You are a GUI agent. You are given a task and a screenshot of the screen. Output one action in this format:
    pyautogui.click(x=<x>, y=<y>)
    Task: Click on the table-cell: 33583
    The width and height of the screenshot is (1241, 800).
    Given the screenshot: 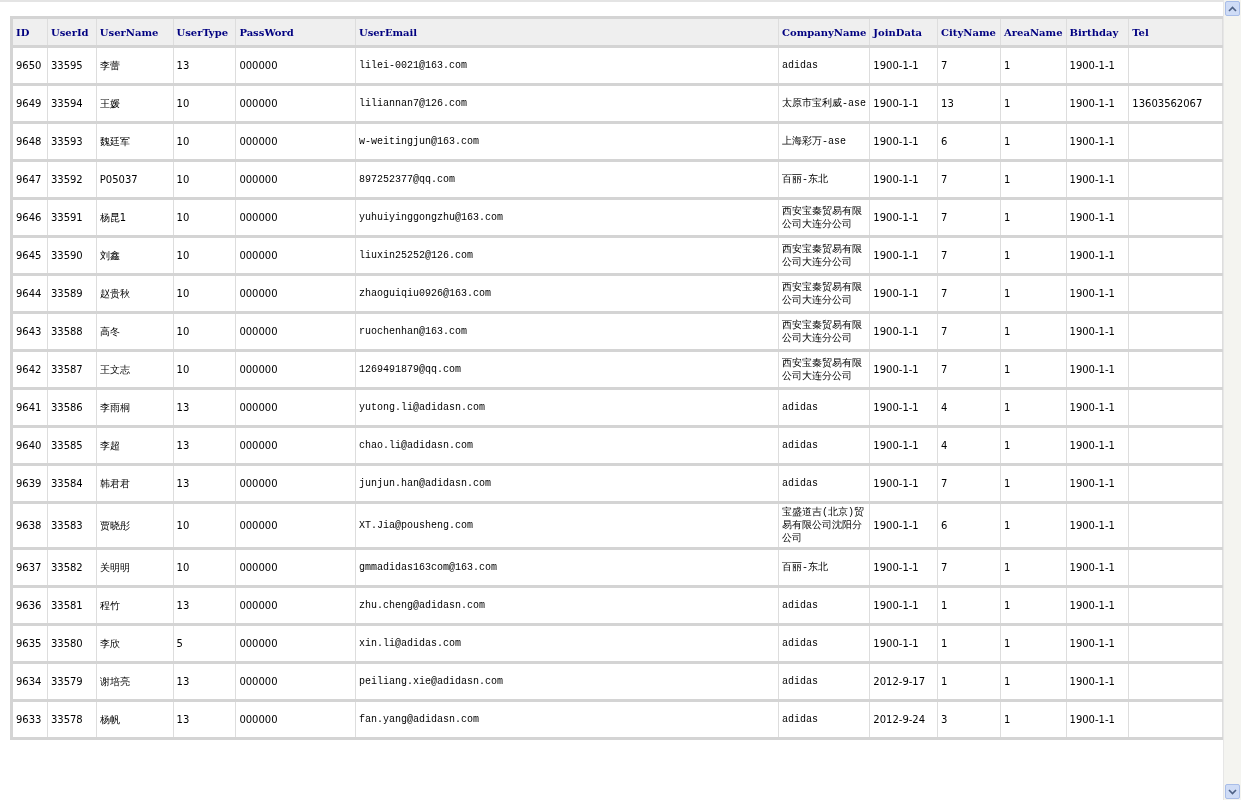 What is the action you would take?
    pyautogui.click(x=72, y=525)
    